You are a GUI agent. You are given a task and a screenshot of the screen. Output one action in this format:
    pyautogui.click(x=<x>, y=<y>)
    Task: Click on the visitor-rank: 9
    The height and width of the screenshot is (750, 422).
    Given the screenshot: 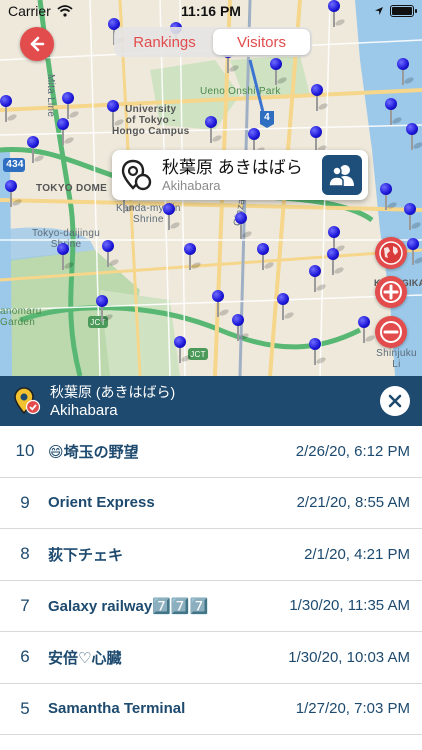 What is the action you would take?
    pyautogui.click(x=25, y=502)
    